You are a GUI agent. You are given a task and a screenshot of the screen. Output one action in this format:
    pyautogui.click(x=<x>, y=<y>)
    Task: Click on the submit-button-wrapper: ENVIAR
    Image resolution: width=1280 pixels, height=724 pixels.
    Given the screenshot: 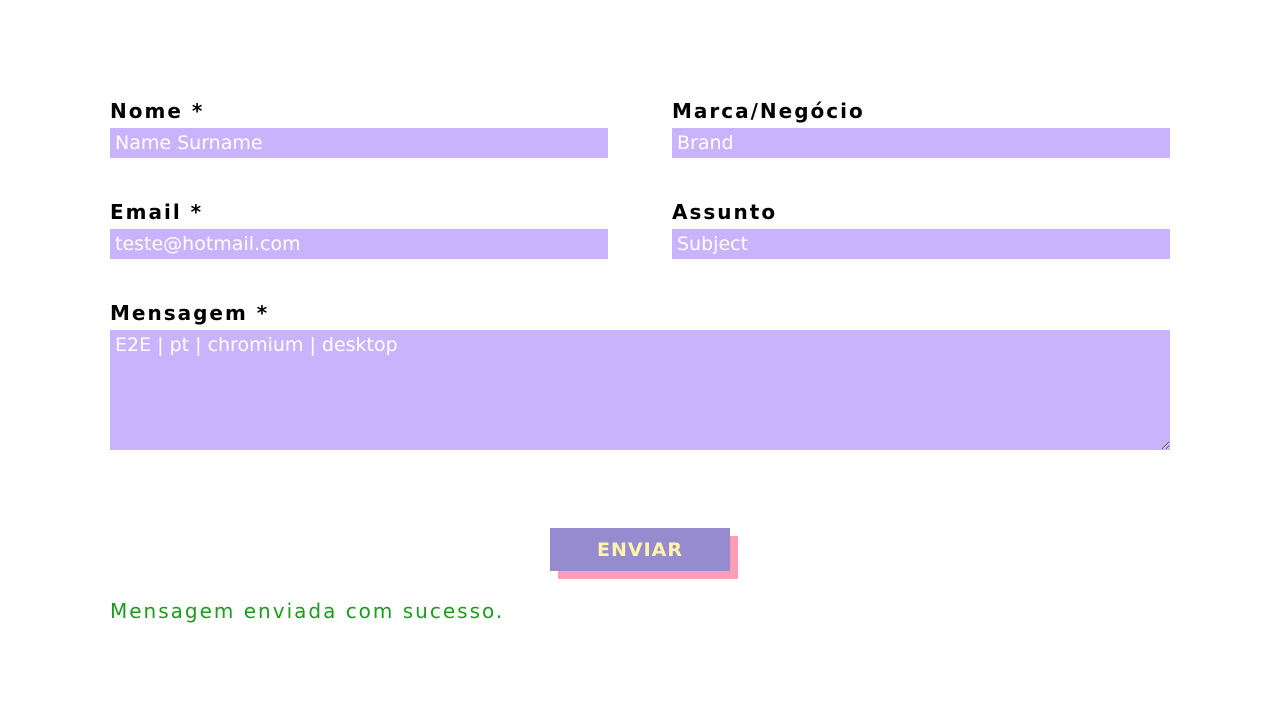 What is the action you would take?
    pyautogui.click(x=644, y=553)
    